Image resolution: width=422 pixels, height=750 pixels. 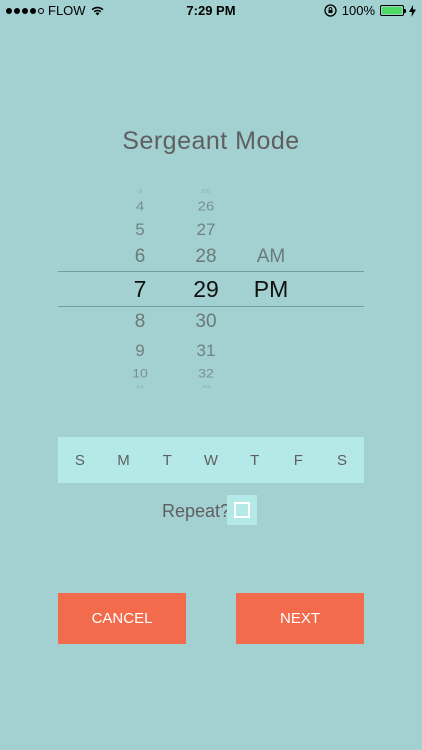 I want to click on day-monday: M, so click(x=124, y=460).